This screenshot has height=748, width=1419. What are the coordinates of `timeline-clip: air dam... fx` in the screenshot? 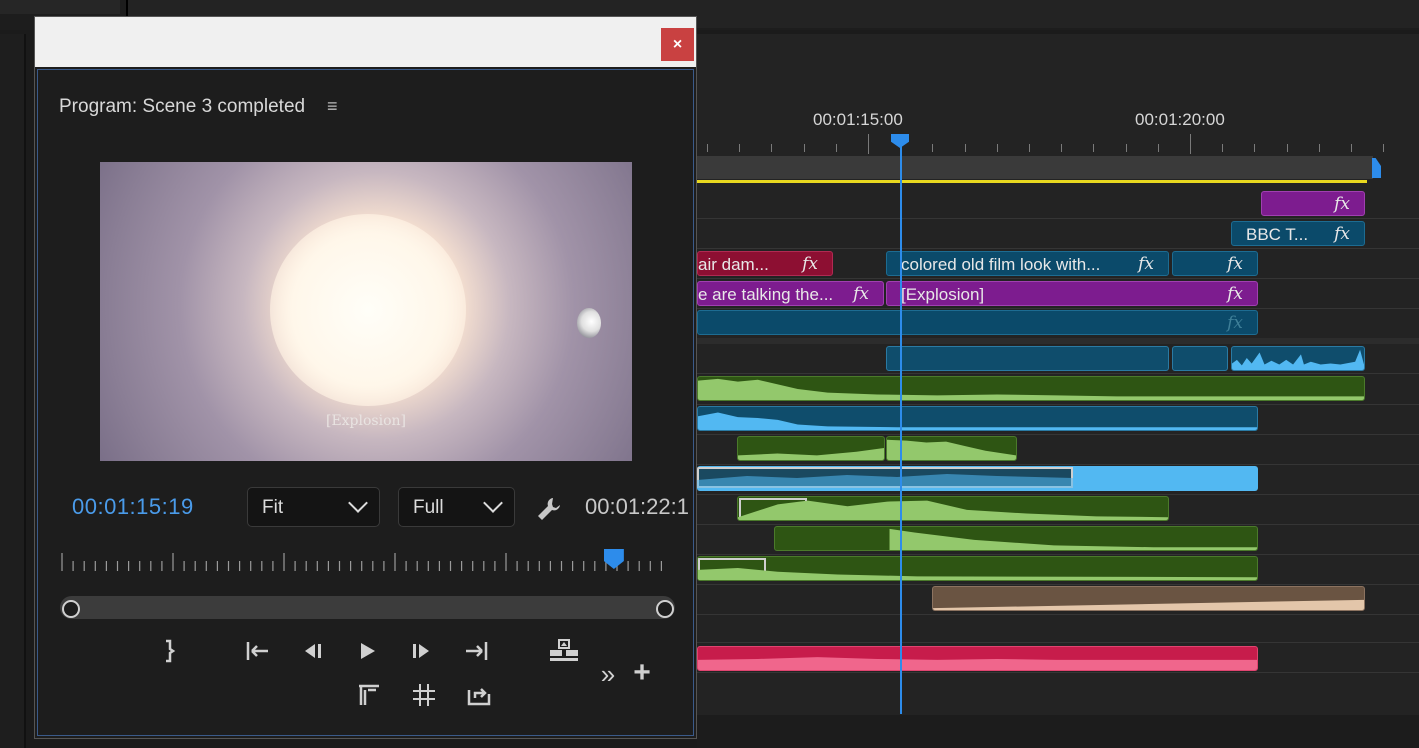 It's located at (765, 263).